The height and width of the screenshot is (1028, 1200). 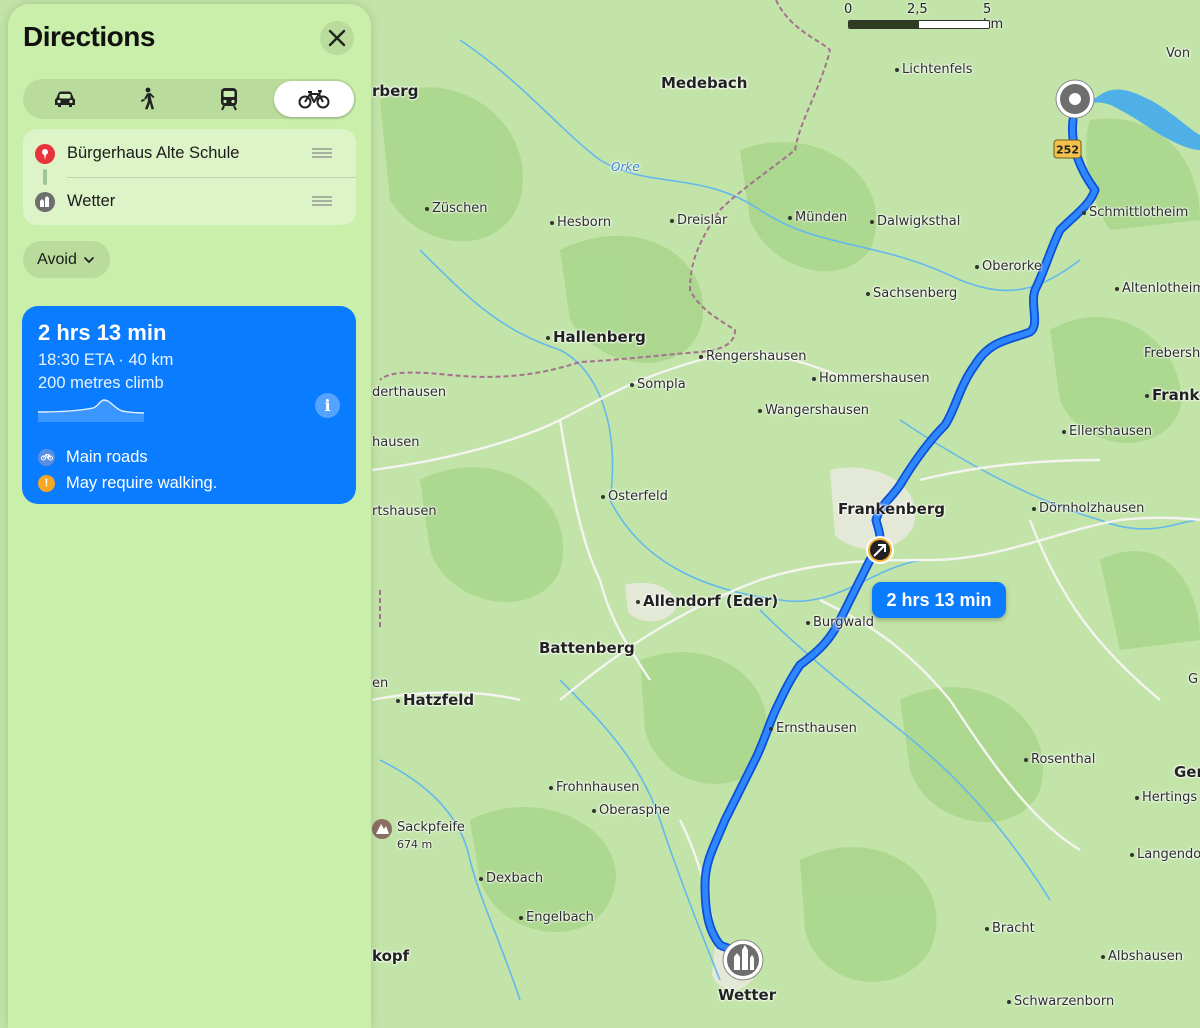 What do you see at coordinates (817, 217) in the screenshot?
I see `place-label: Münden` at bounding box center [817, 217].